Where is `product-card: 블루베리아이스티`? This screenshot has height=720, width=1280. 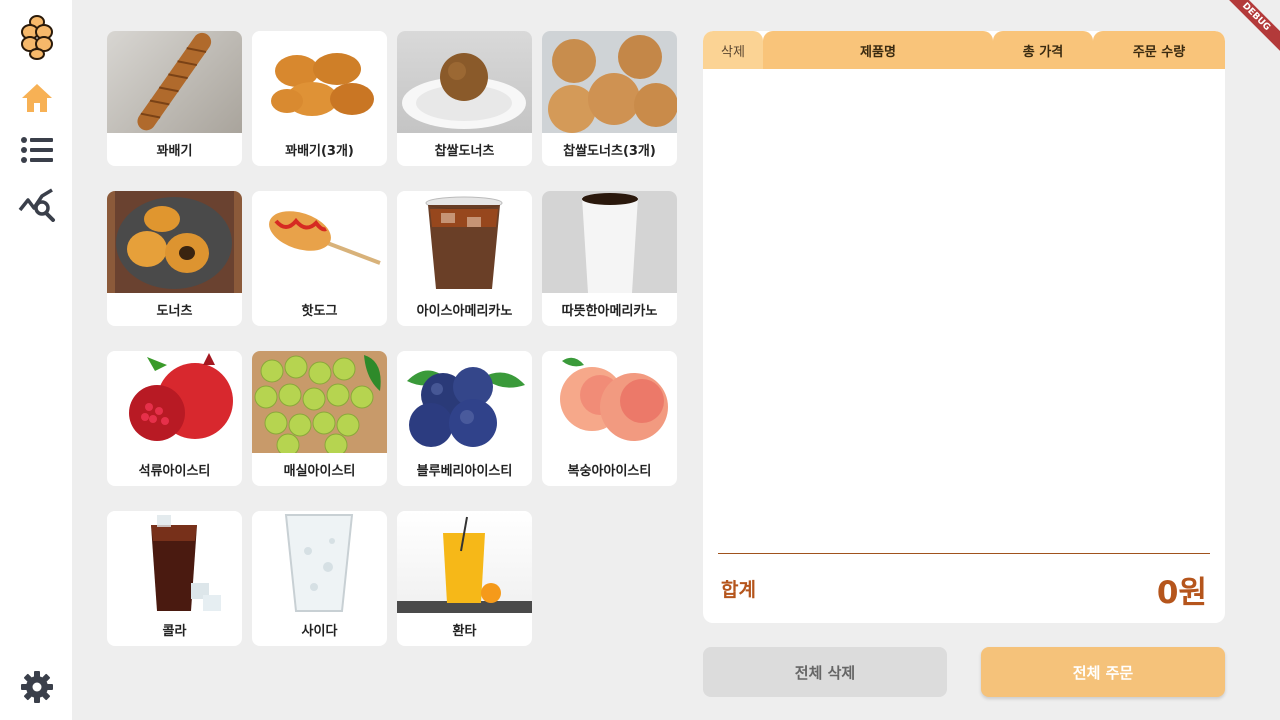 product-card: 블루베리아이스티 is located at coordinates (464, 418).